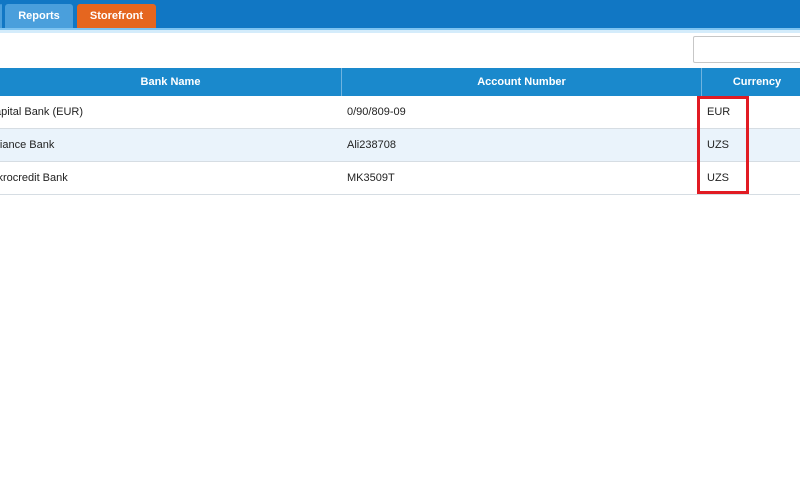  I want to click on bank-name-cell: lliance Bank, so click(27, 145).